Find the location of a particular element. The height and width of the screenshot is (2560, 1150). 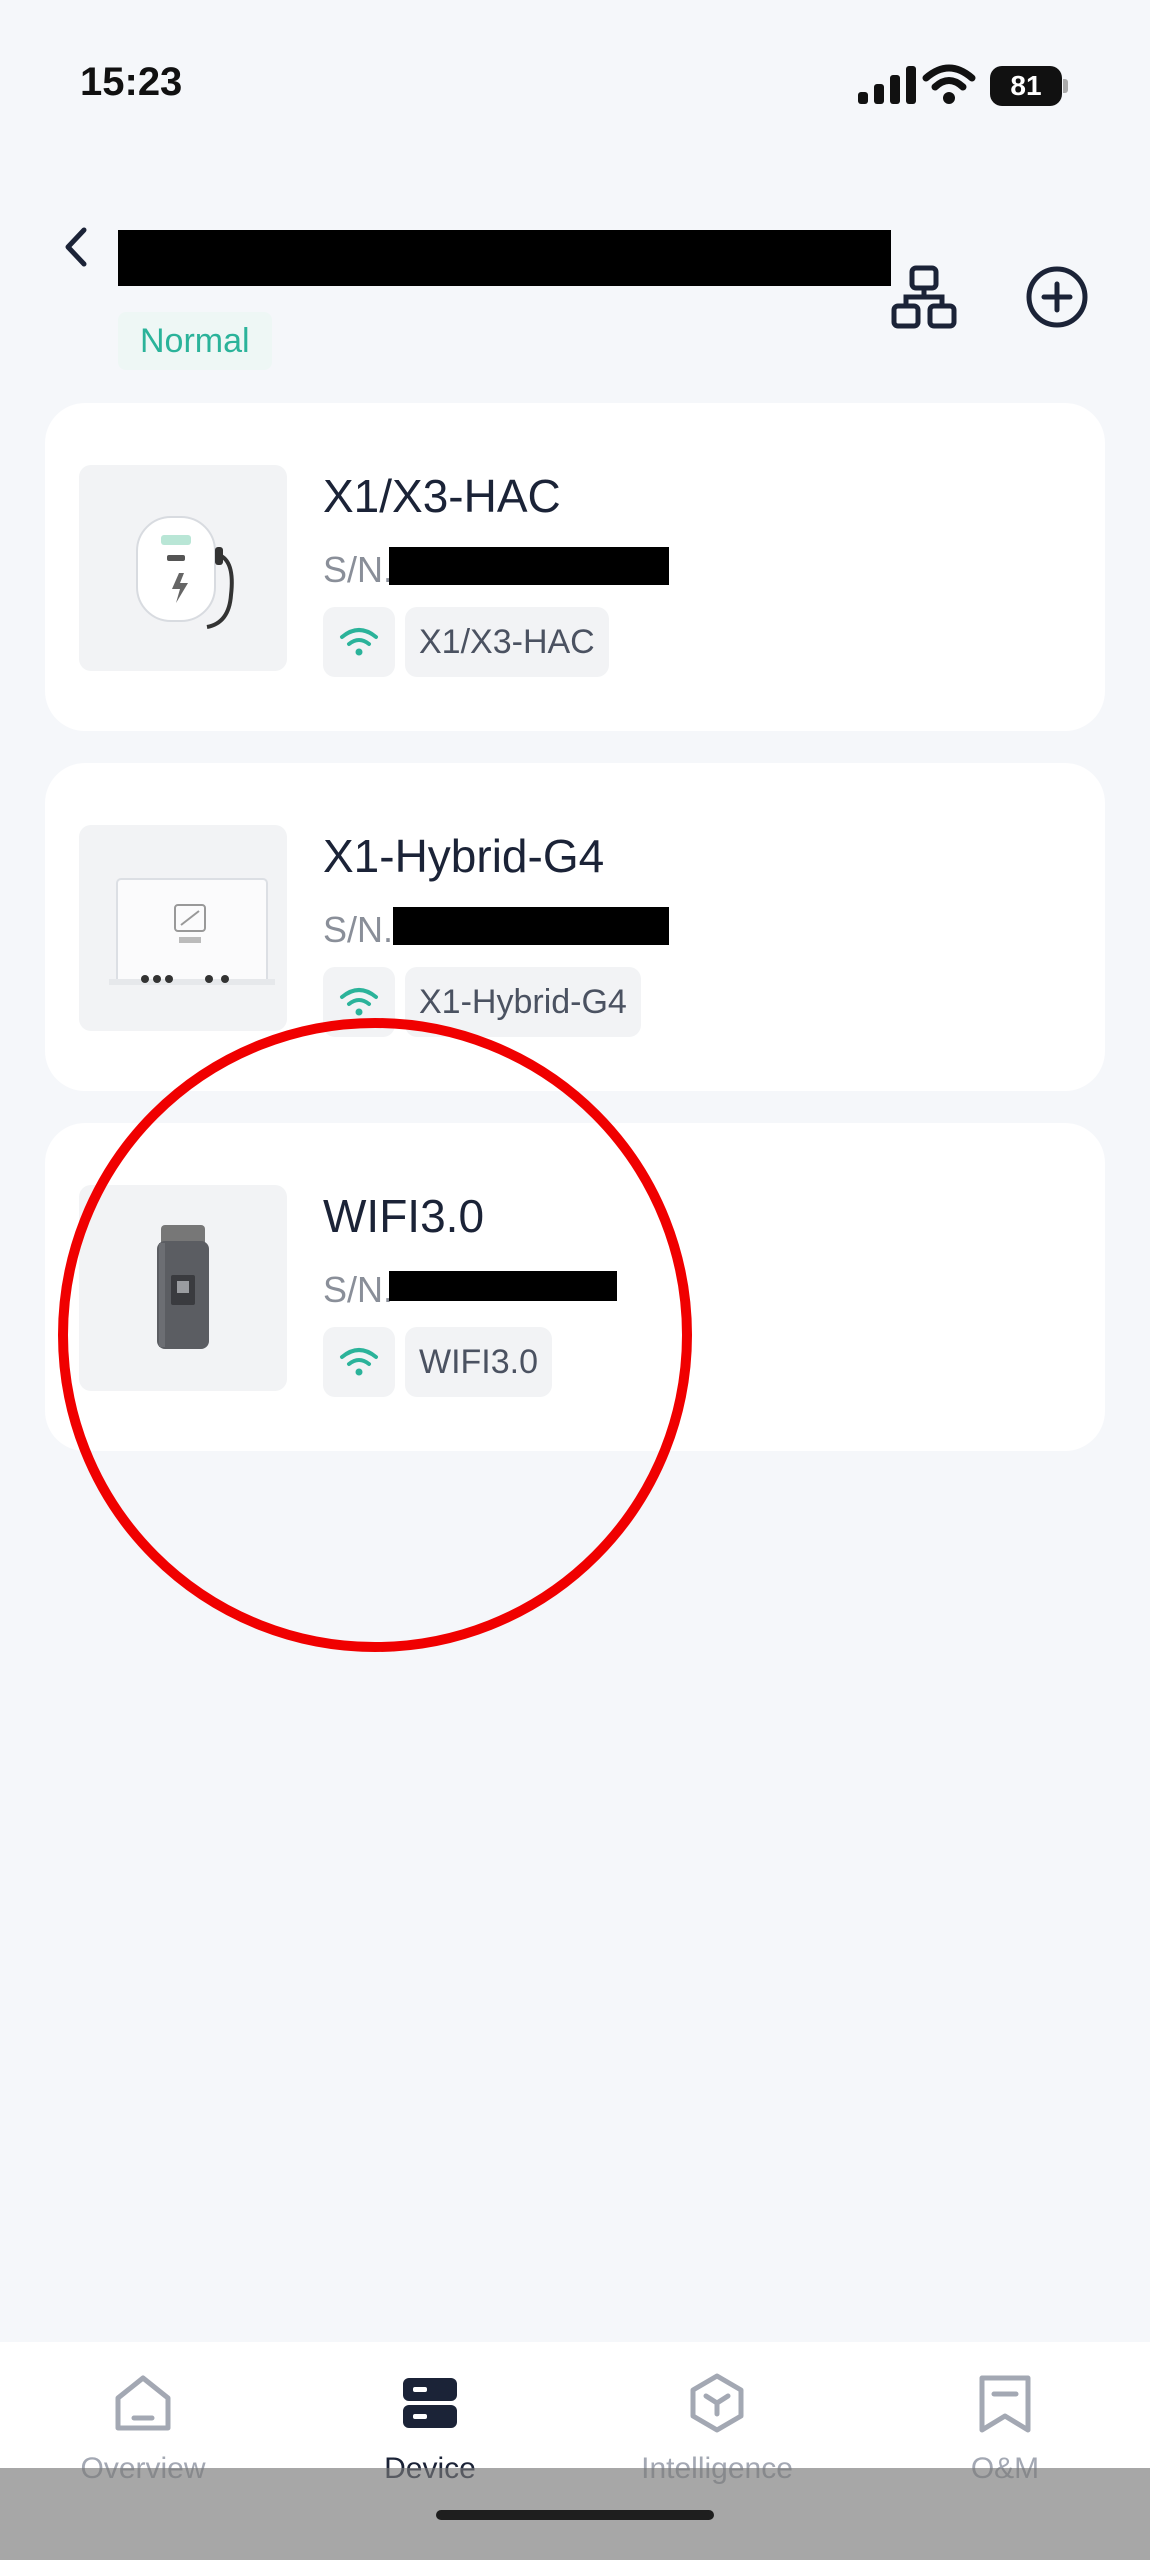

device-card: X1-Hybrid-G4 S/N. X1-Hybrid-G4 is located at coordinates (575, 927).